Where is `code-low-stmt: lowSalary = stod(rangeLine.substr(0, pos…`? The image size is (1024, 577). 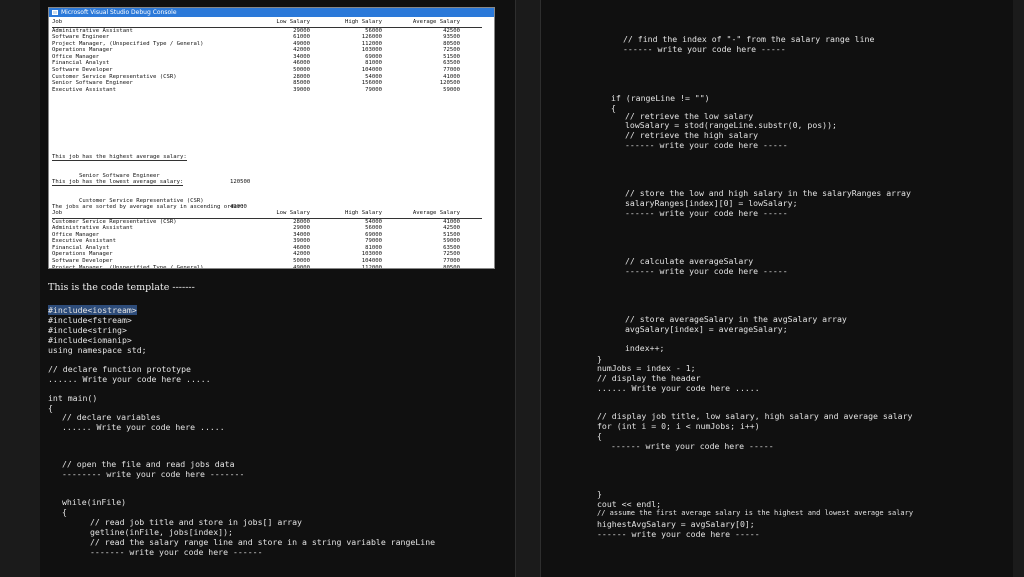
code-low-stmt: lowSalary = stod(rangeLine.substr(0, pos… is located at coordinates (731, 125).